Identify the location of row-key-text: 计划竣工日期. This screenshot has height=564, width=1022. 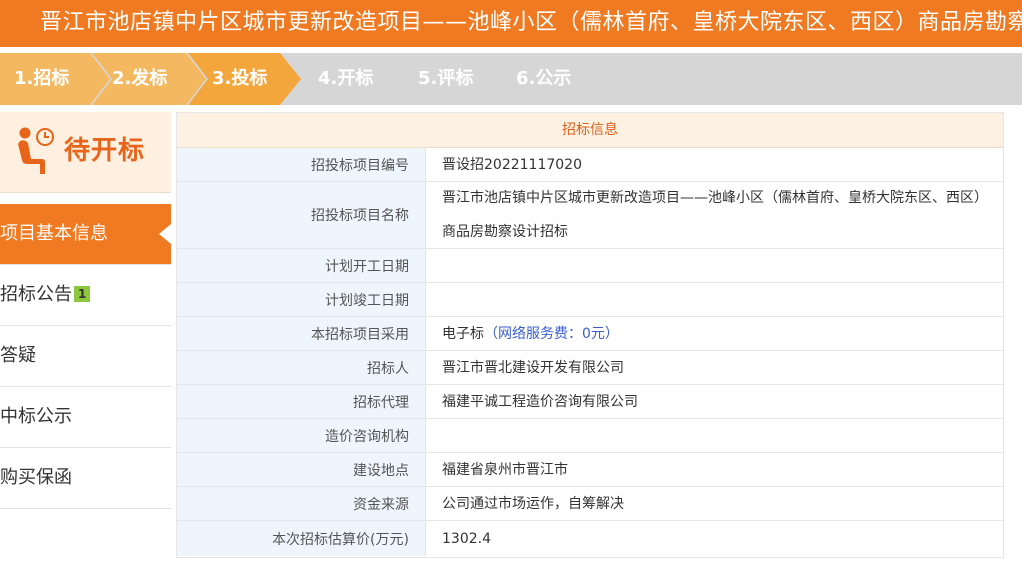
(367, 300).